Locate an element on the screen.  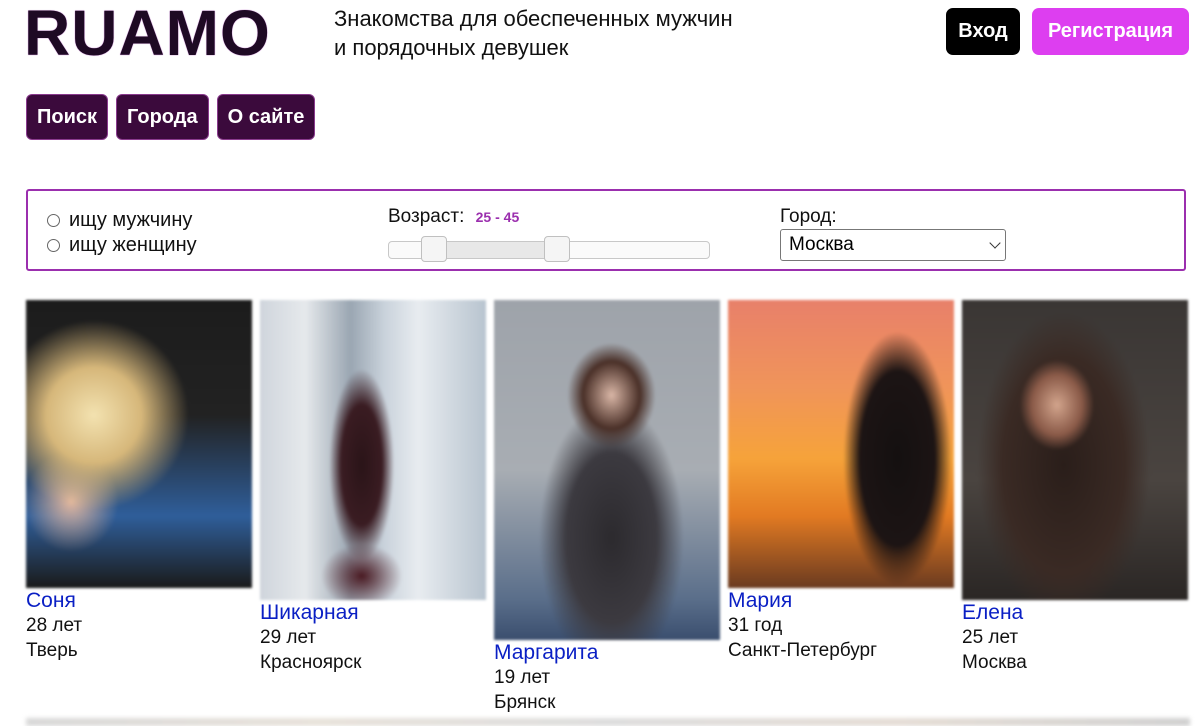
profile-age: 25 лет is located at coordinates (990, 637).